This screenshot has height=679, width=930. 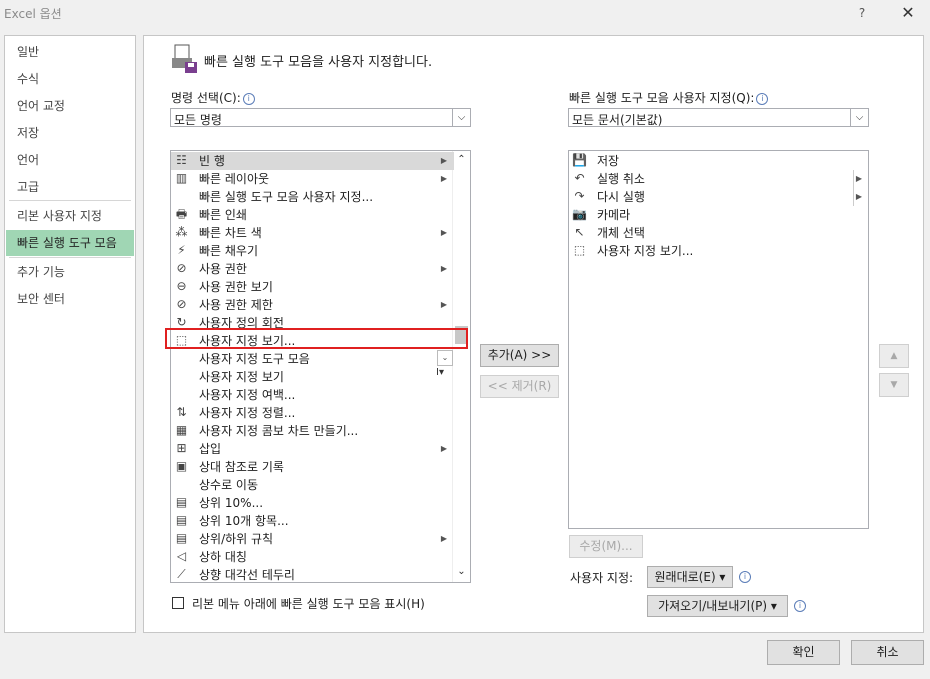 I want to click on add-button: 추가(A) >>, so click(x=519, y=355).